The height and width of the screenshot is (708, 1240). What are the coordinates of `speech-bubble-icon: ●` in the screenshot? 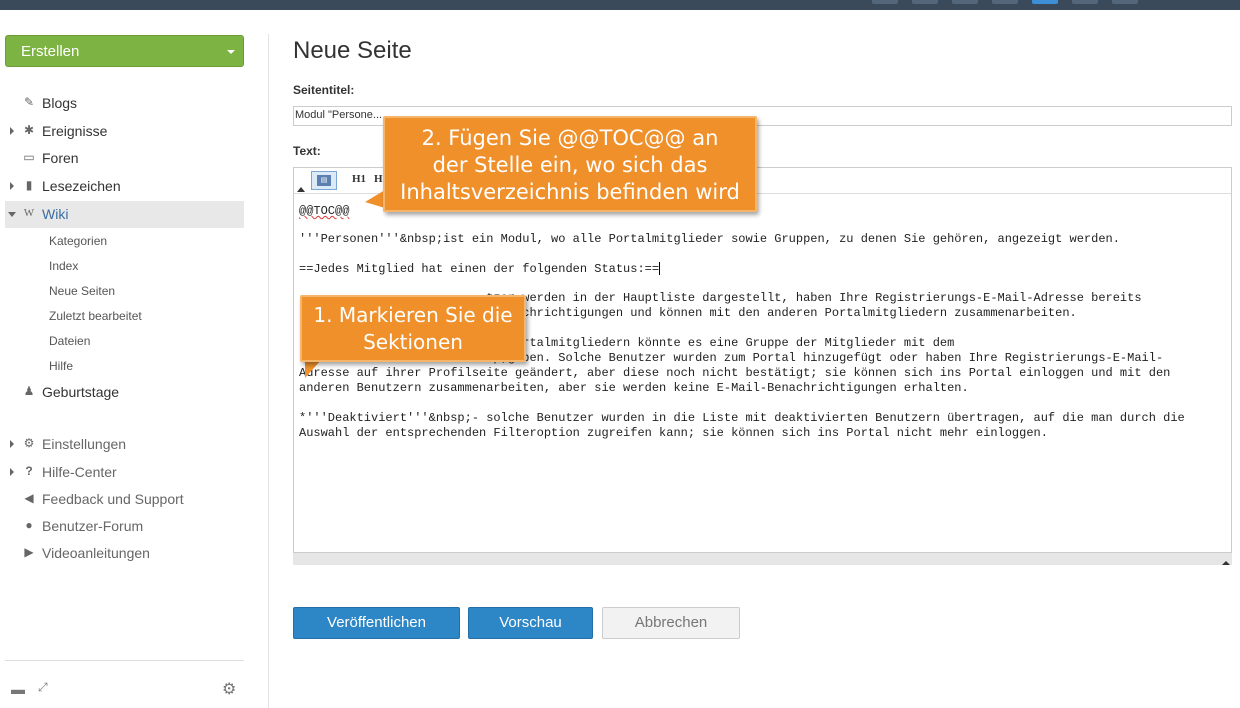 It's located at (29, 525).